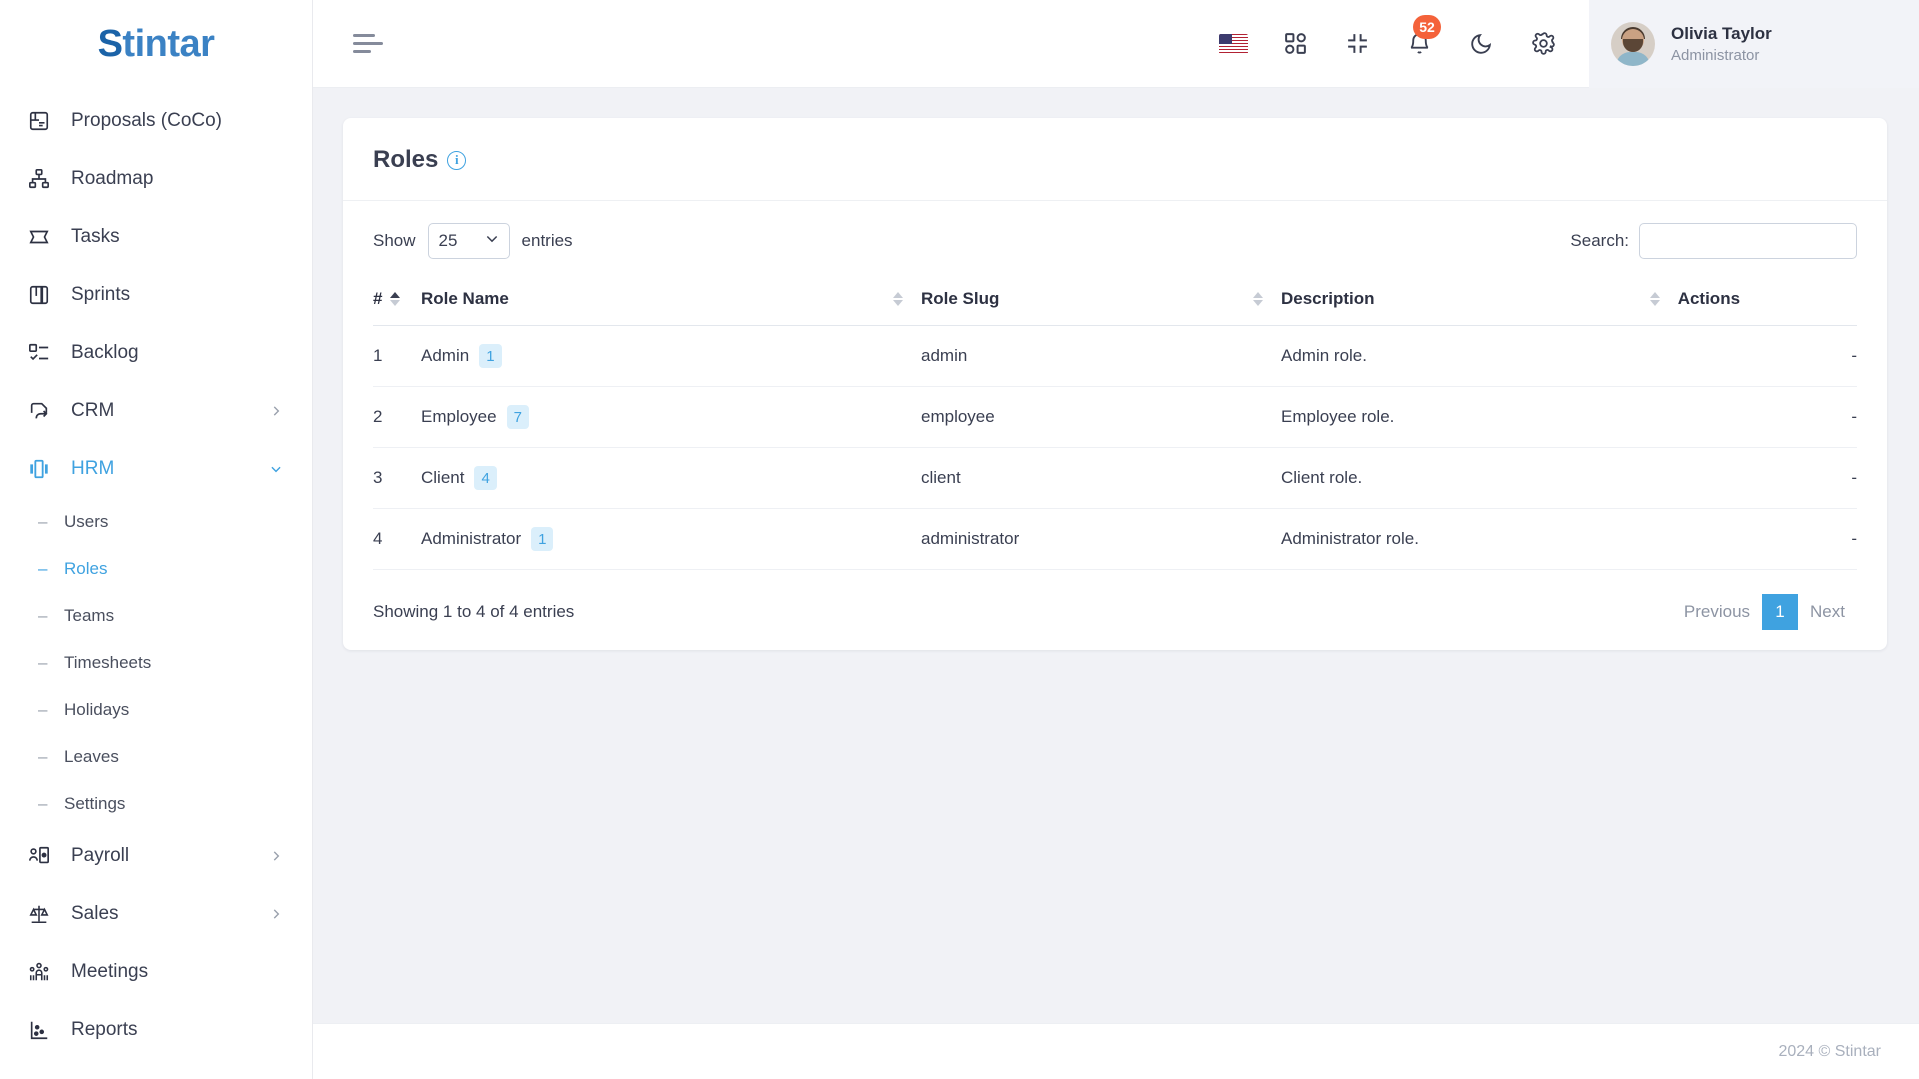 The height and width of the screenshot is (1079, 1919). I want to click on cell-role-name: Administrator 1, so click(671, 539).